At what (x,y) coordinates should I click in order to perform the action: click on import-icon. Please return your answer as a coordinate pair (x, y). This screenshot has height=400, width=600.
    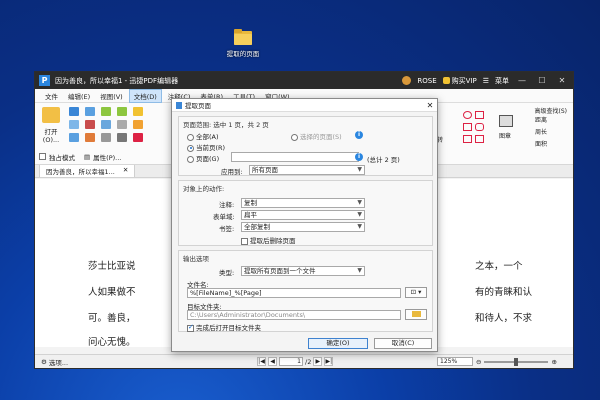
    Looking at the image, I should click on (90, 137).